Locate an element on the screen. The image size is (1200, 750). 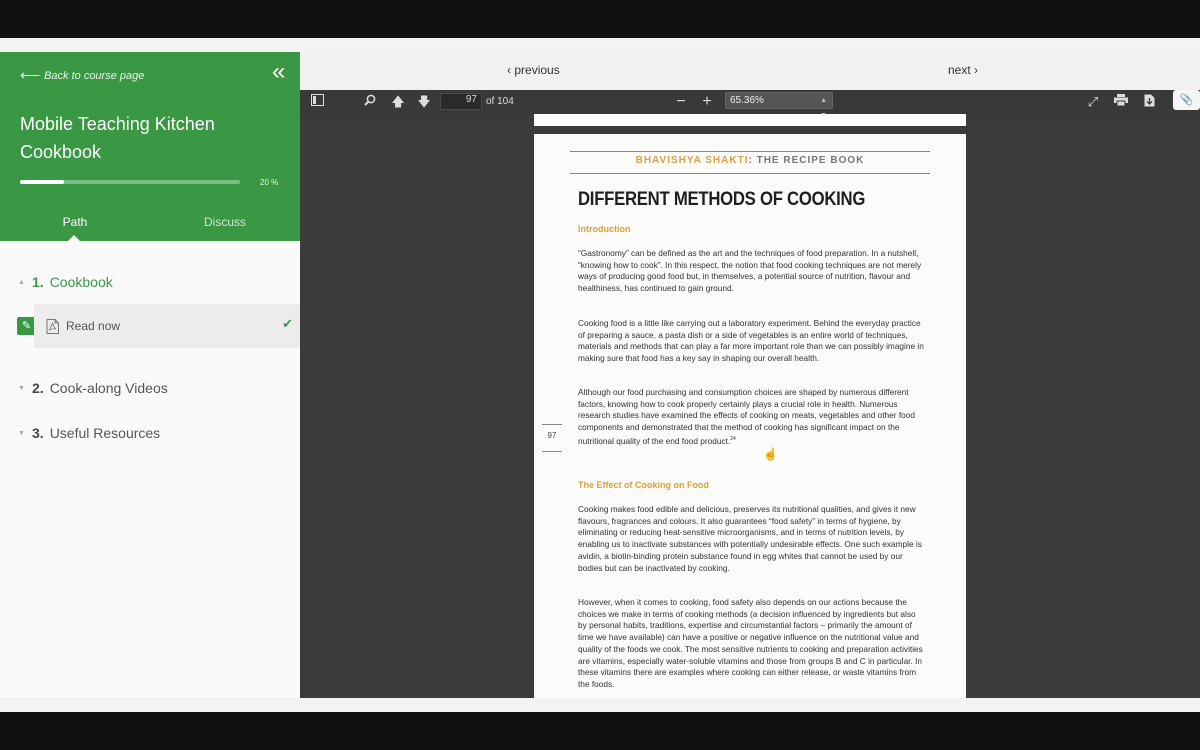
letterbox-top is located at coordinates (600, 19).